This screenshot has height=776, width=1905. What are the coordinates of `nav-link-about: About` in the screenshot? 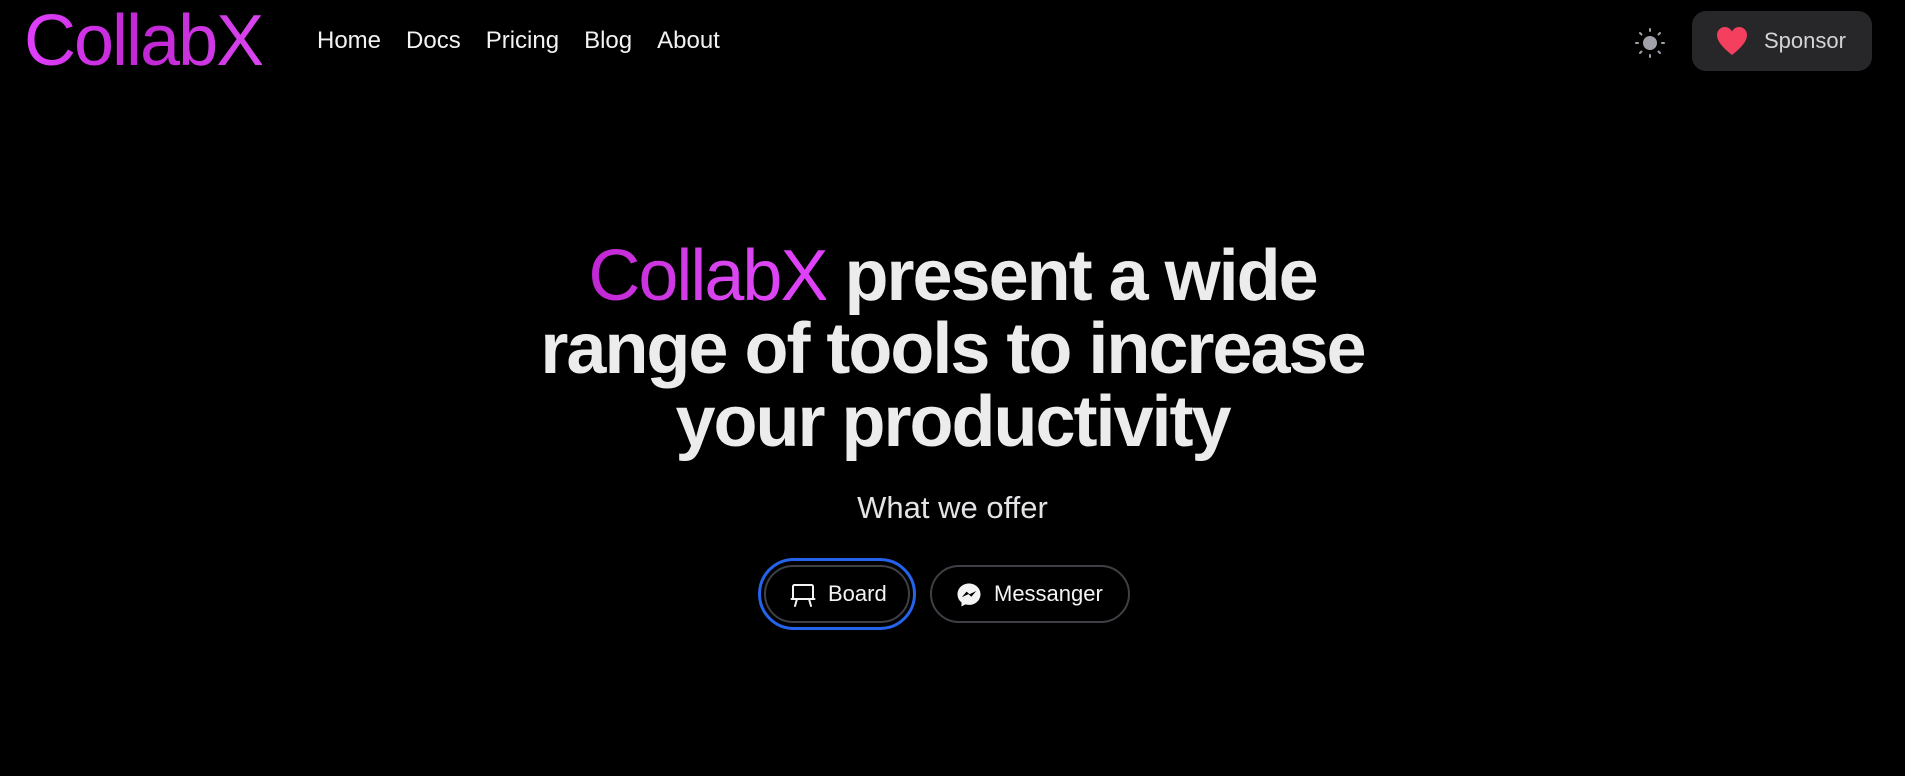 It's located at (688, 41).